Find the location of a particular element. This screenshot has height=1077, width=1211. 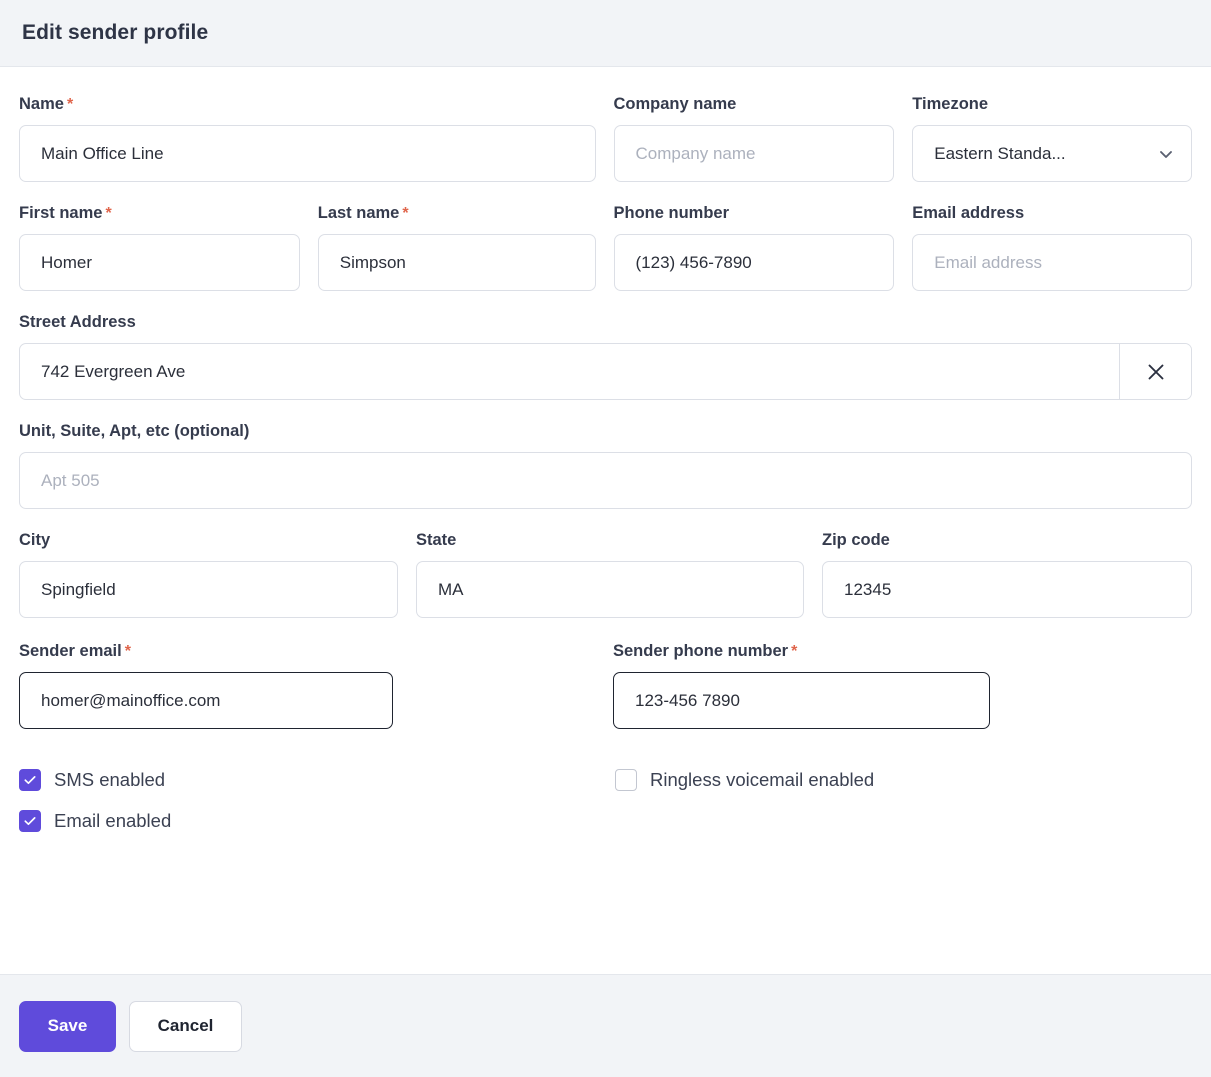

label-sender-phone-number-text: Sender phone number is located at coordinates (701, 651).